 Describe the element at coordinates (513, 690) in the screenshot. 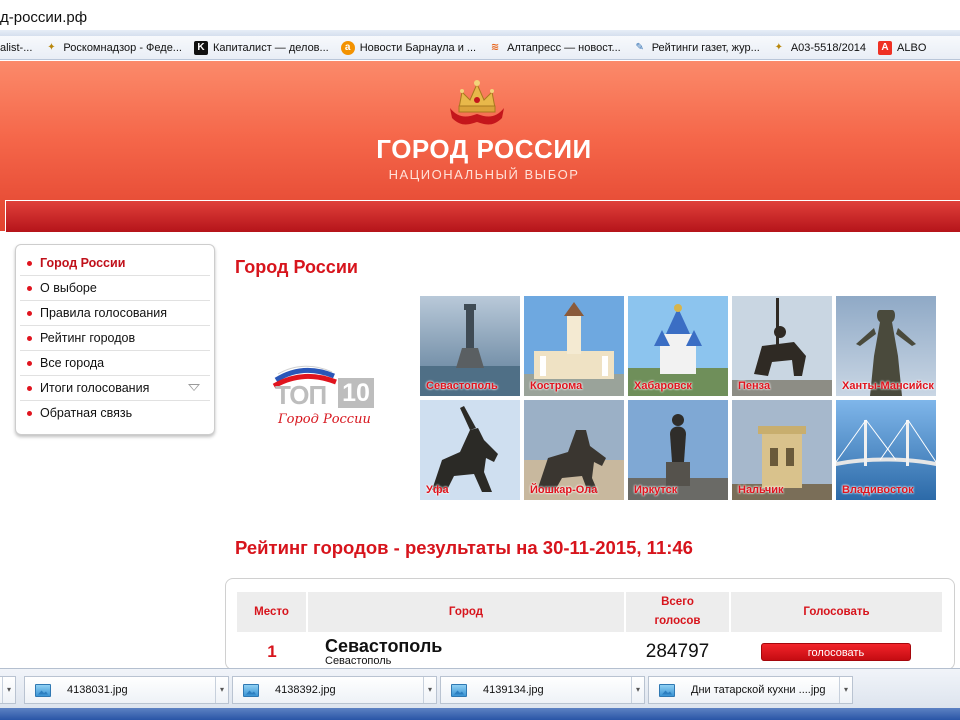

I see `download-filename: 4139134.jpg` at that location.